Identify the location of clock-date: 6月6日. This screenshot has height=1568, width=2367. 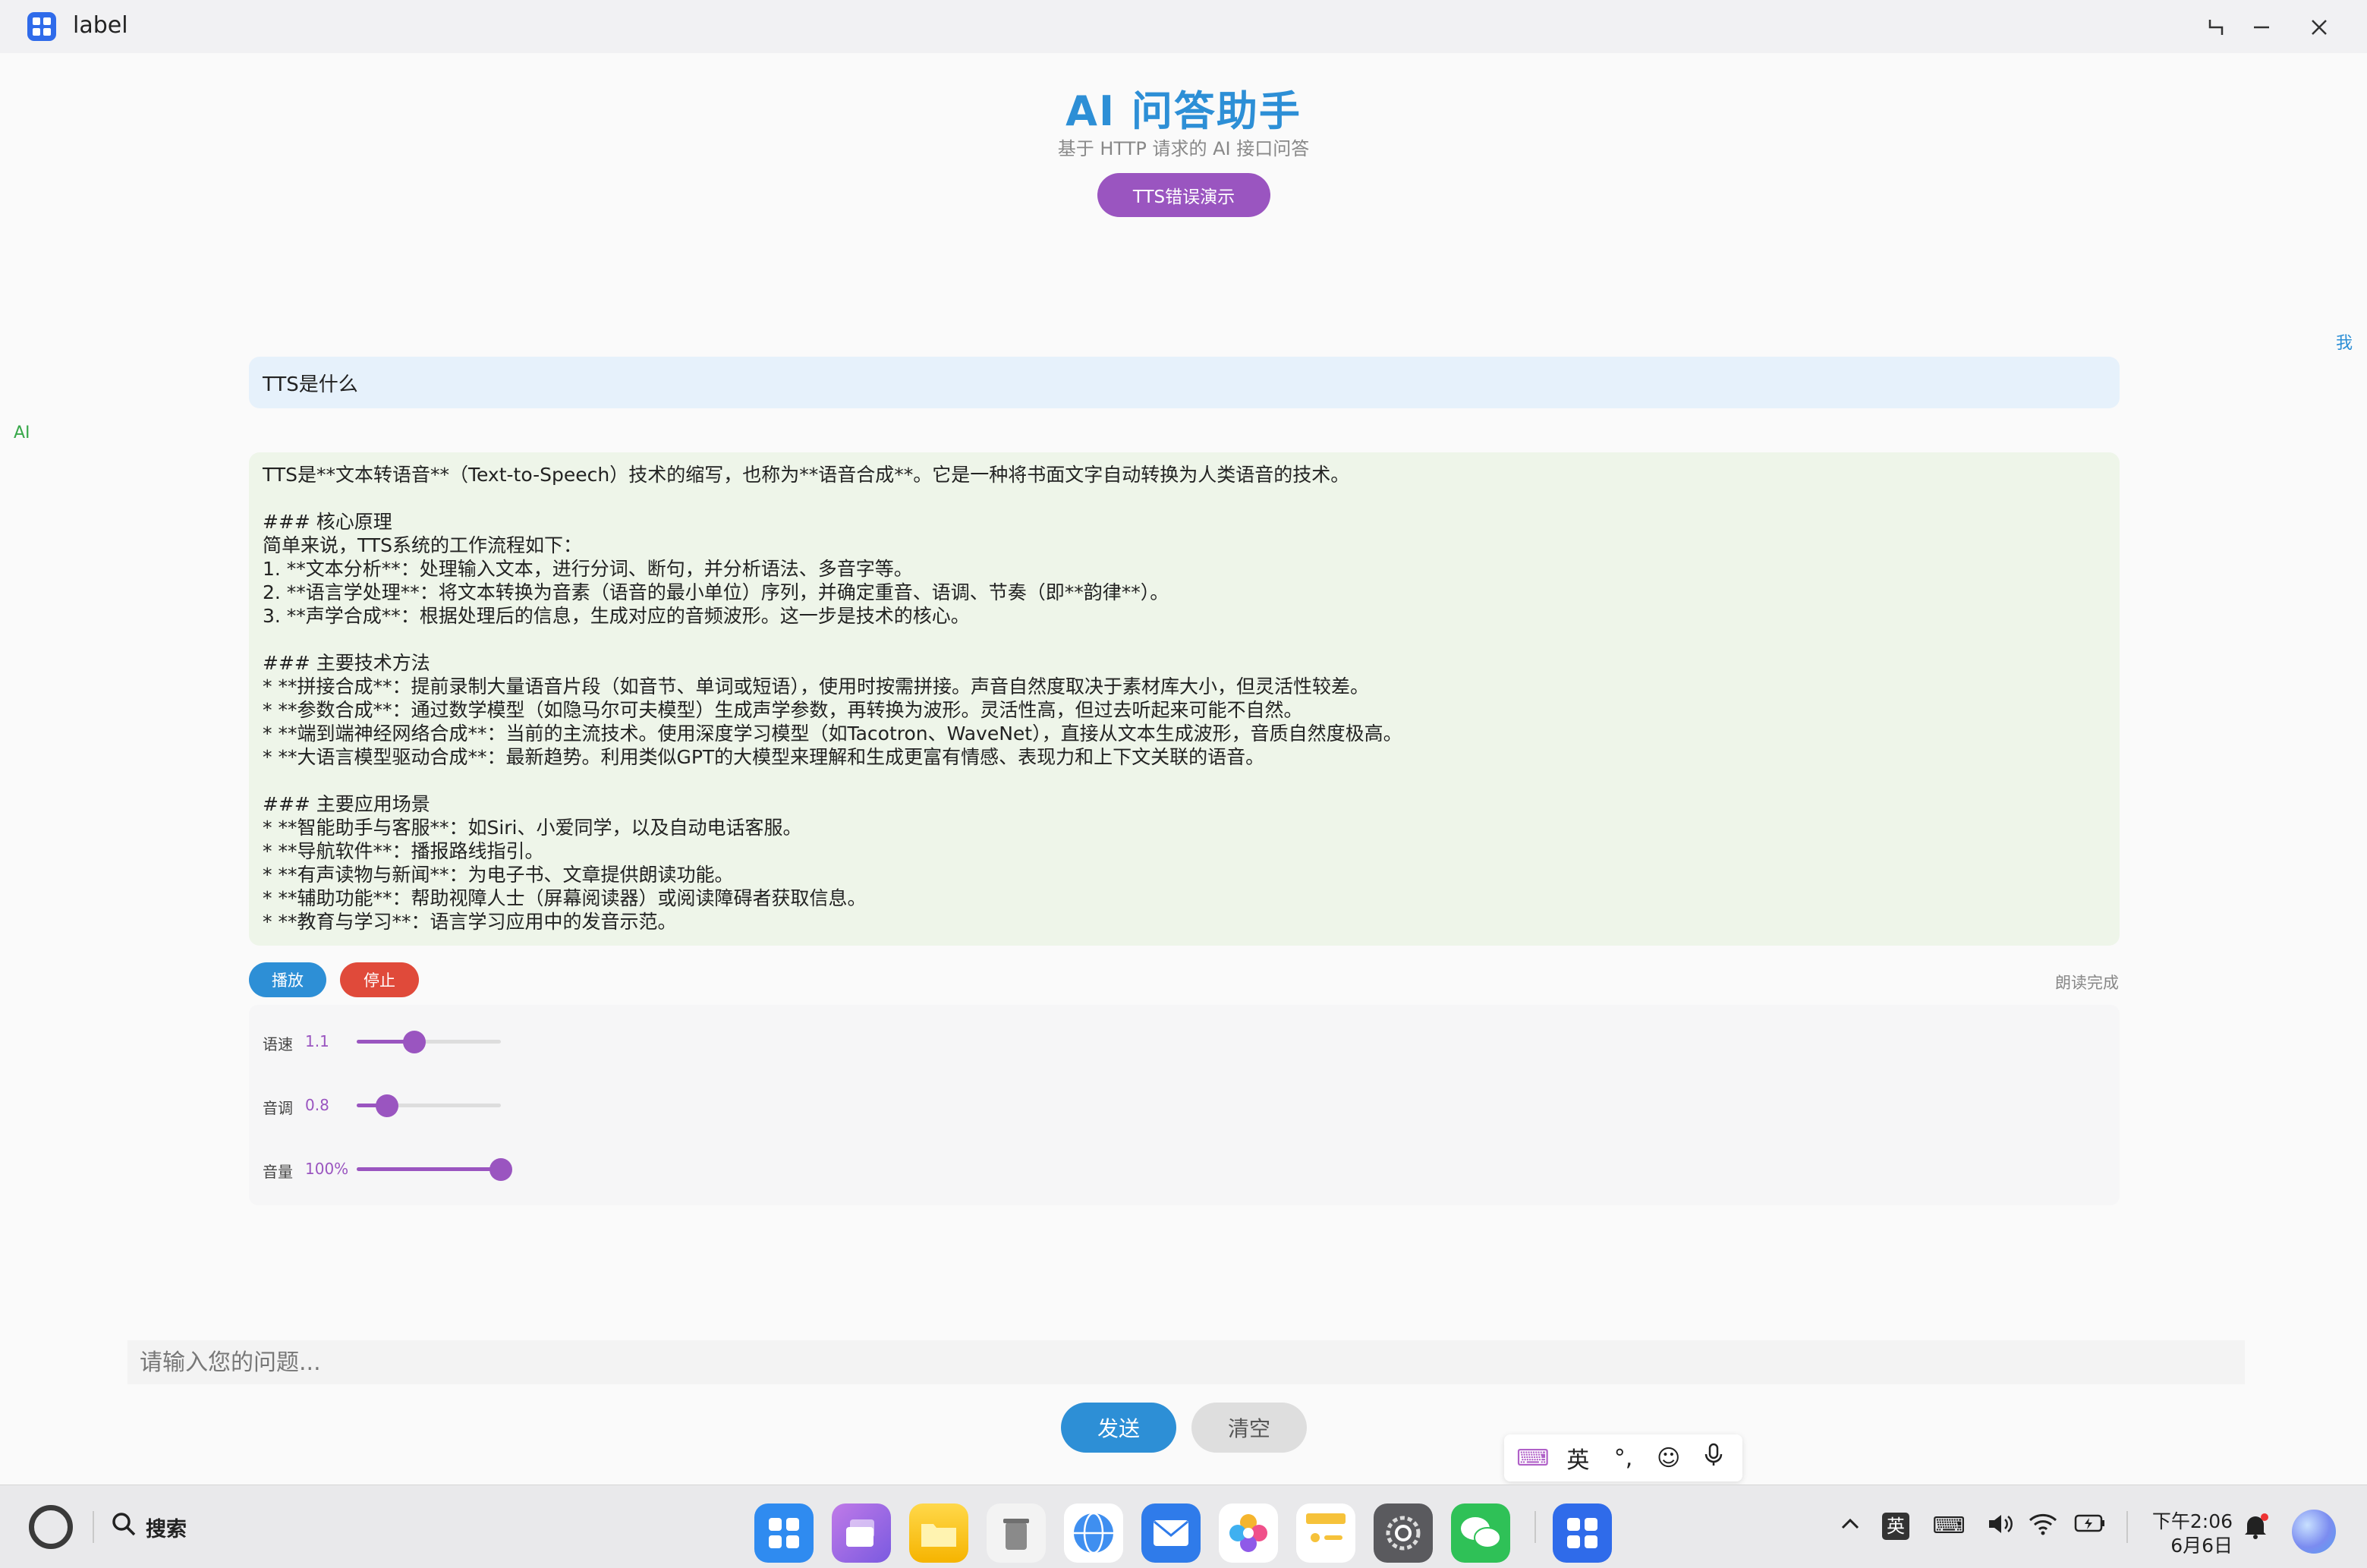
(2201, 1546).